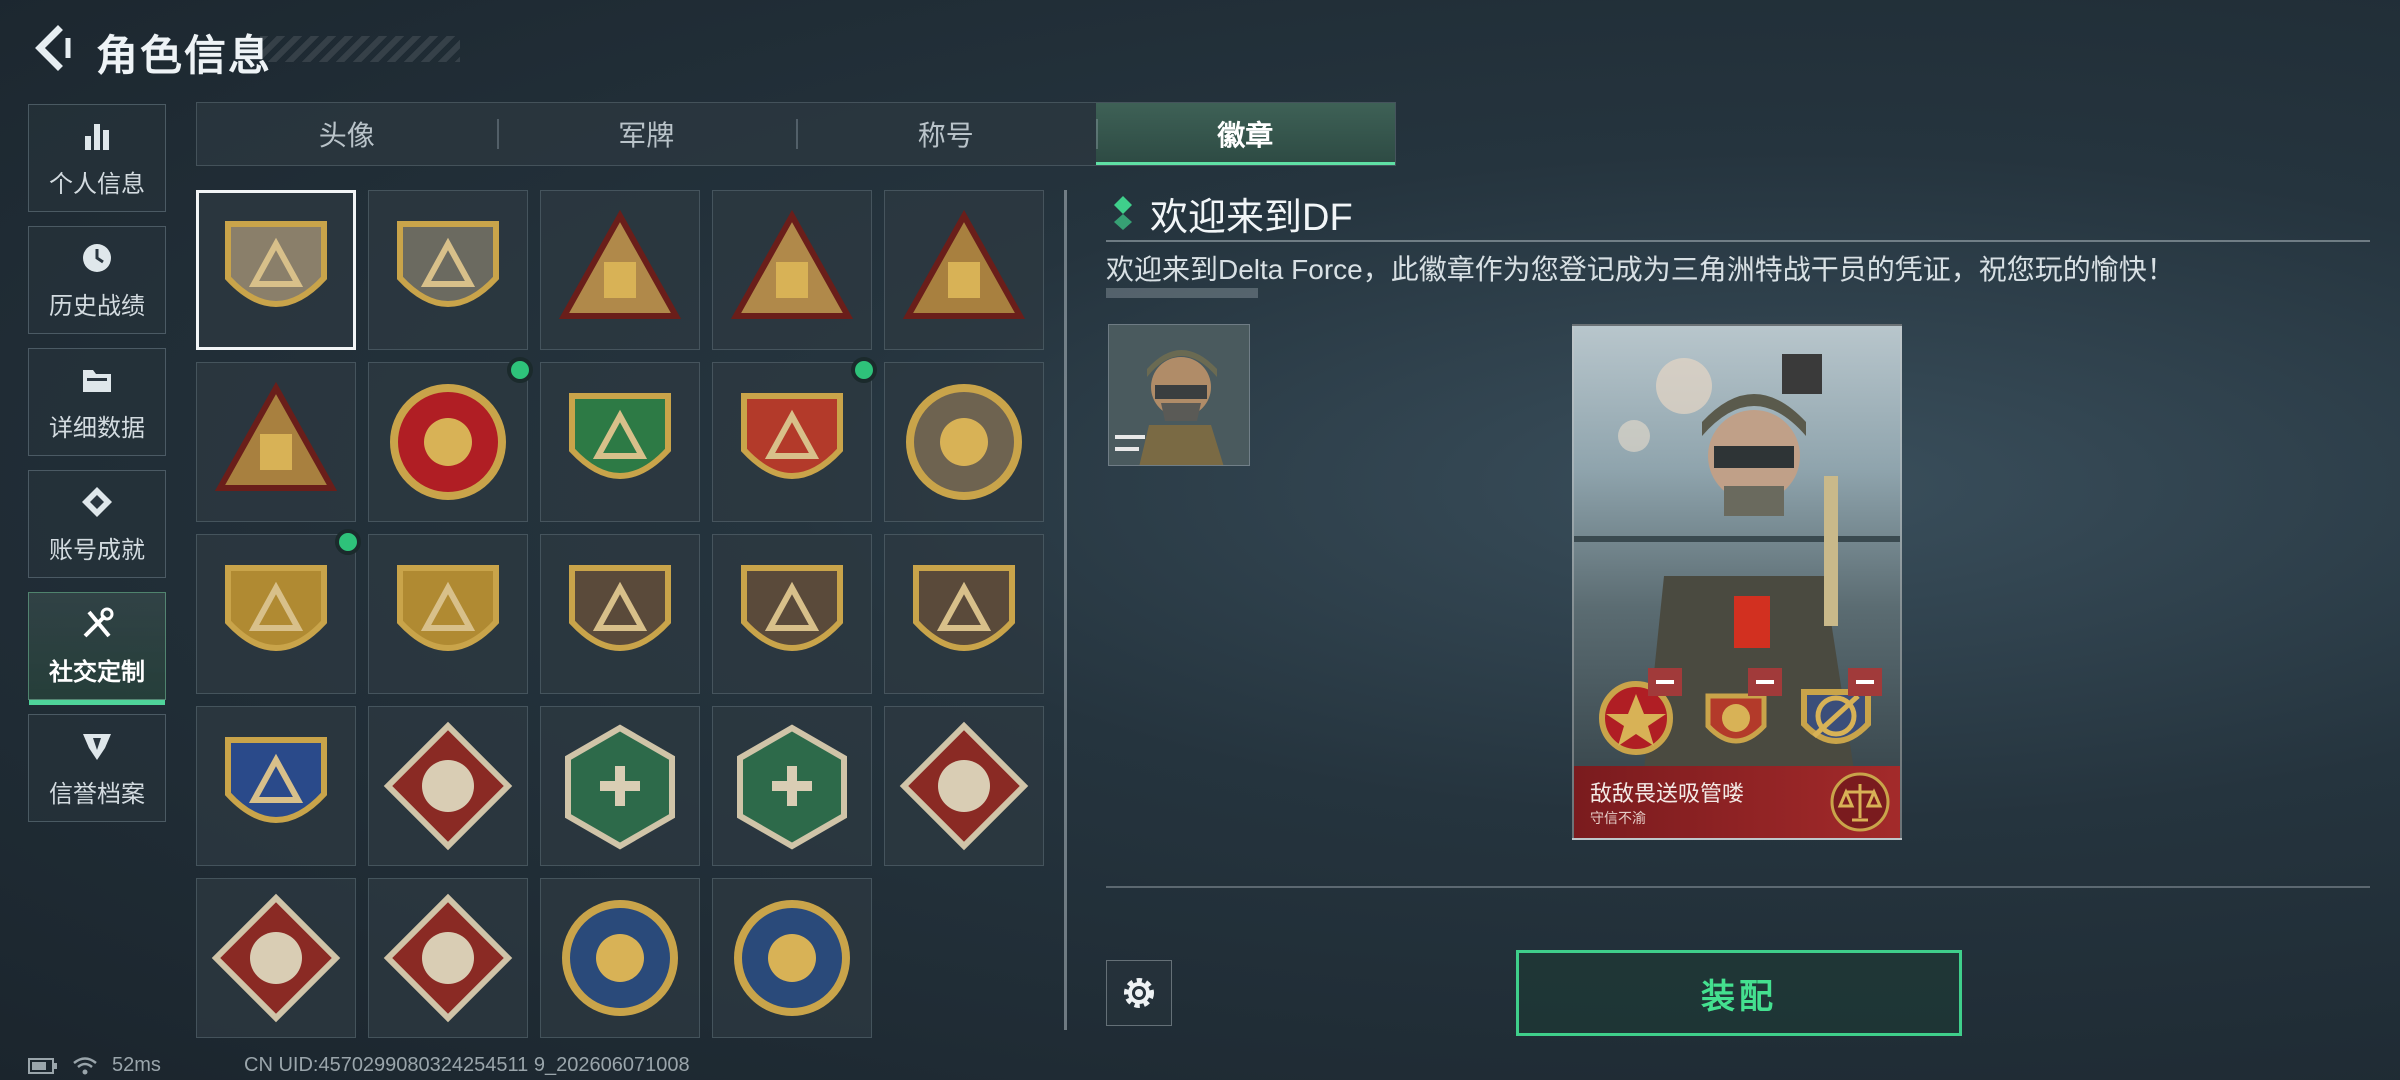 This screenshot has width=2400, height=1080. I want to click on nav-label: 账号成就, so click(97, 550).